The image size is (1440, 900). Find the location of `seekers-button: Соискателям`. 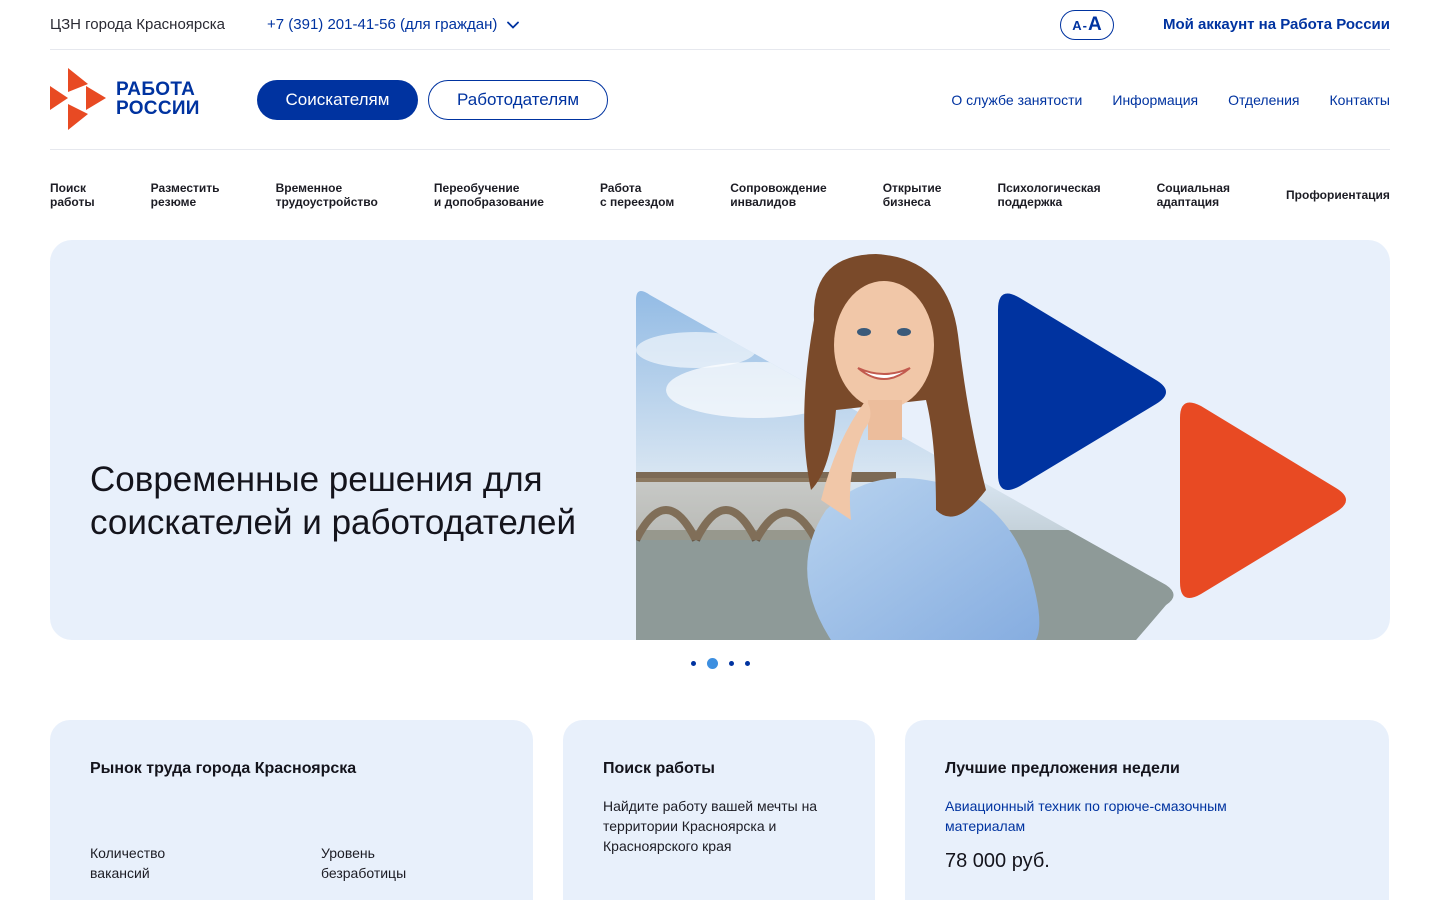

seekers-button: Соискателям is located at coordinates (337, 100).